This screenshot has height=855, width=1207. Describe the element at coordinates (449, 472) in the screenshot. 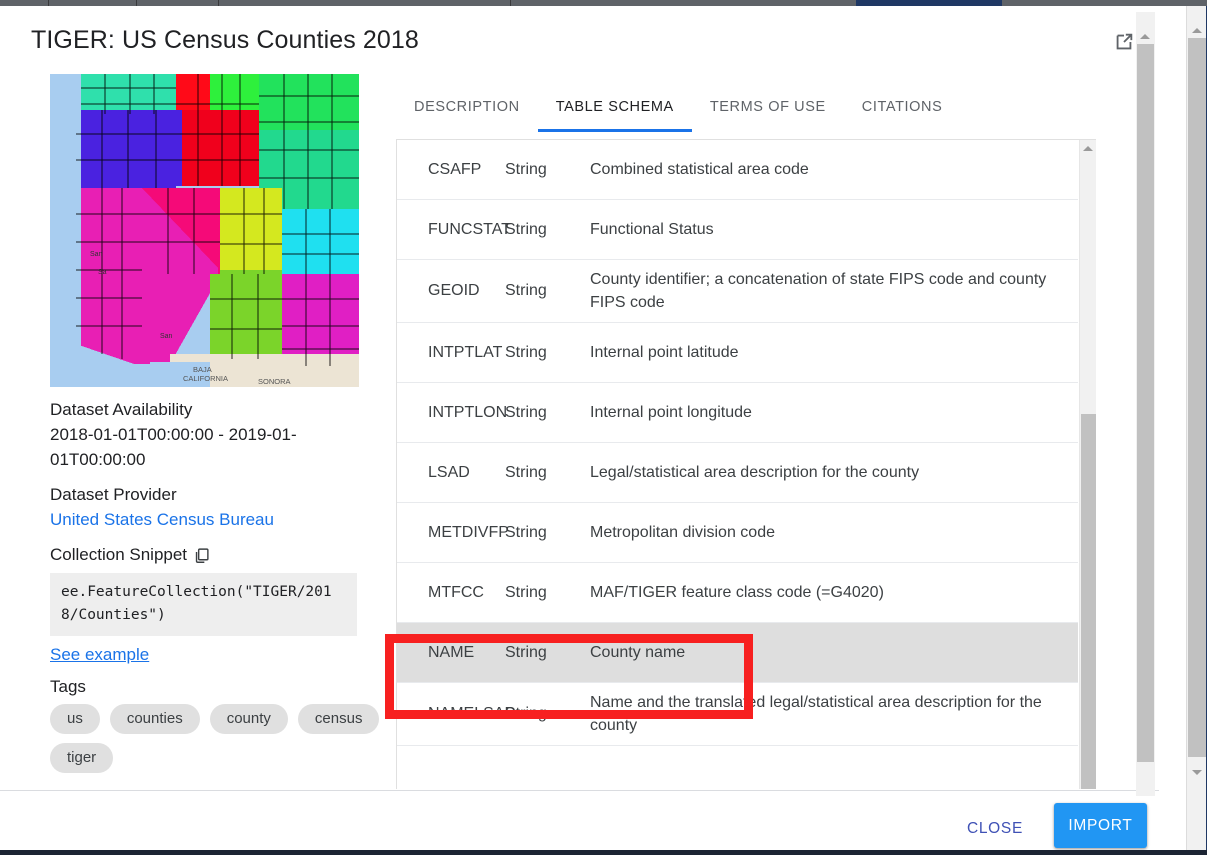

I see `column-name-cell: LSAD` at that location.